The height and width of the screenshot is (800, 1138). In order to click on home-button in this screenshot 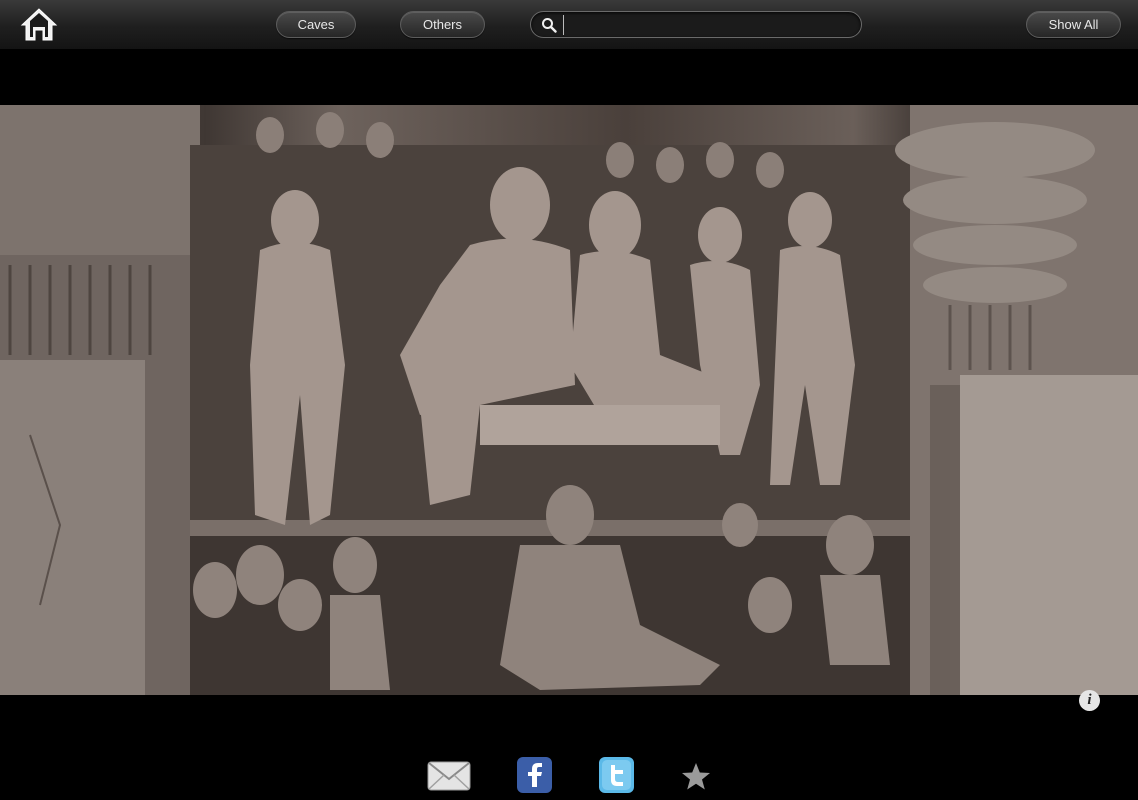, I will do `click(39, 25)`.